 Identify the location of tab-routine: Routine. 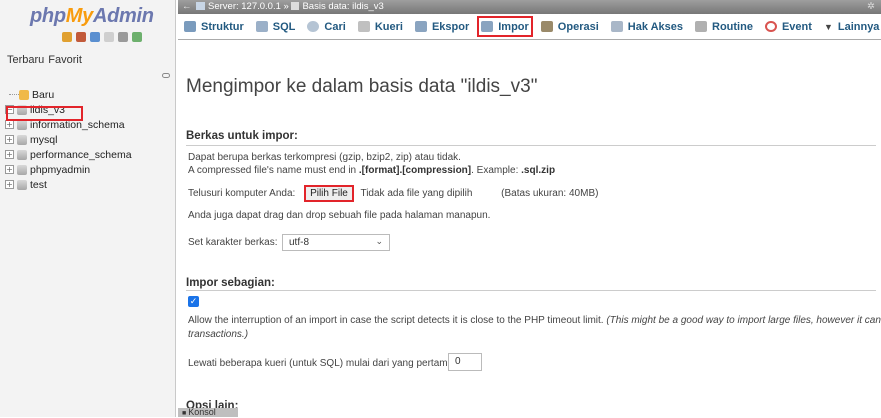
(724, 26).